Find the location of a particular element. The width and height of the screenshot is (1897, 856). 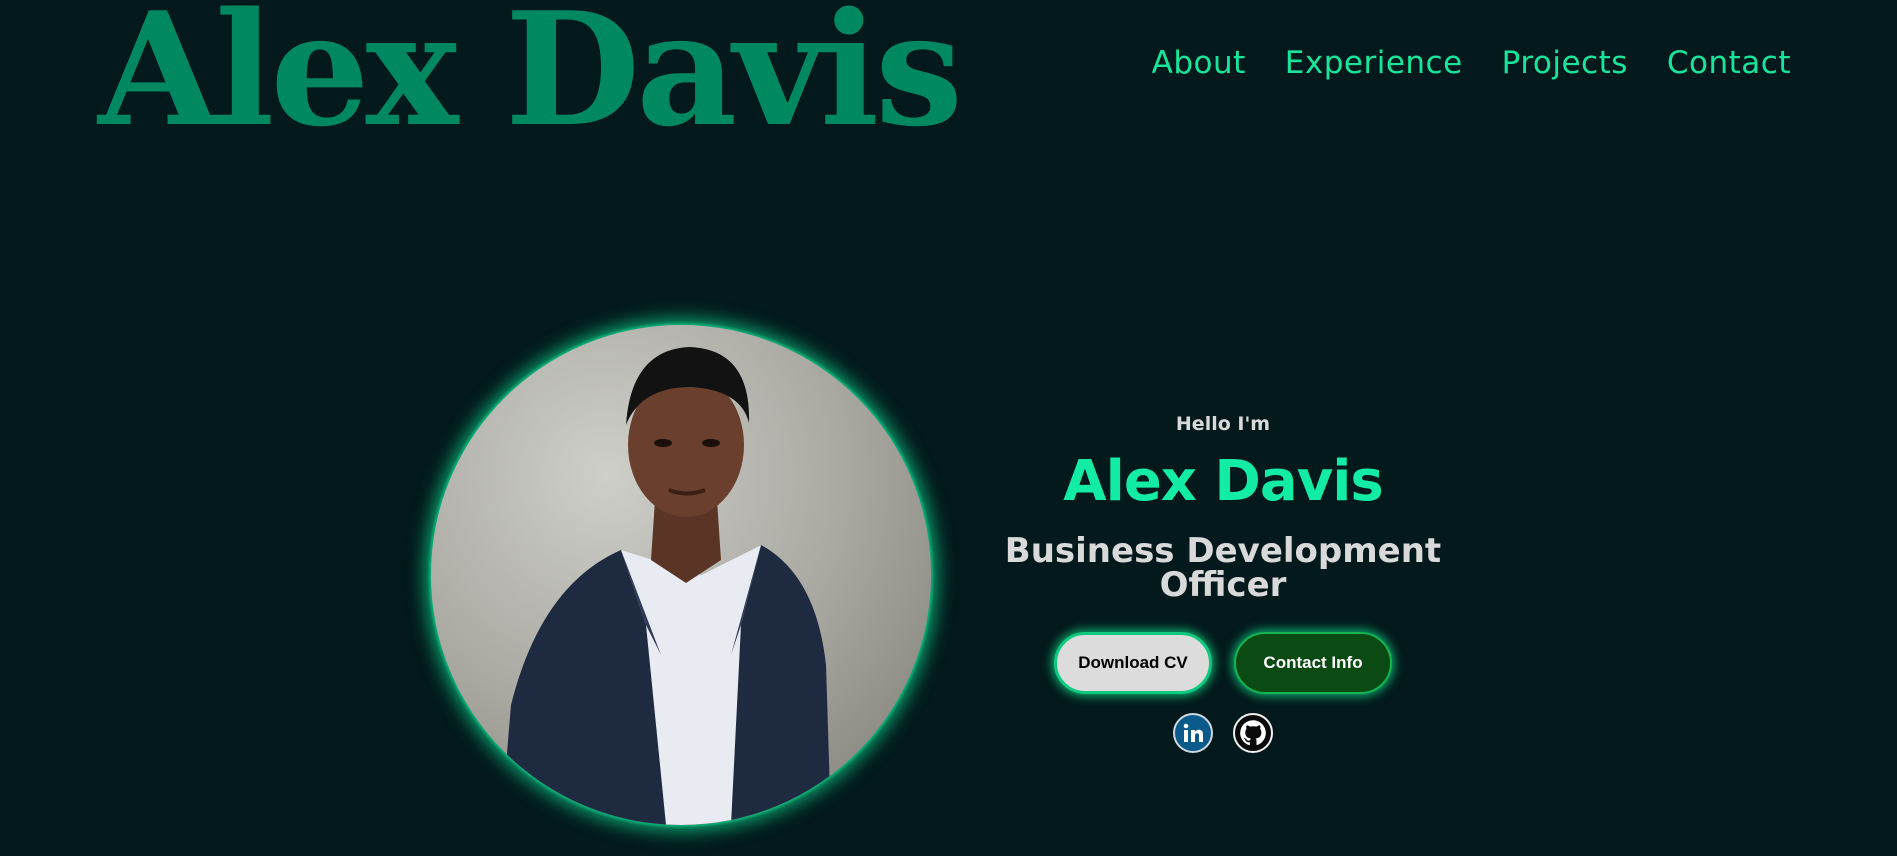

nav-about: About is located at coordinates (1199, 63).